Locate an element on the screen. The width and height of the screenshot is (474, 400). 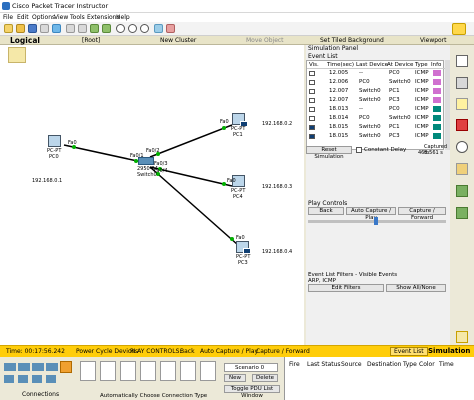
new-scenario-button: New is located at coordinates (235, 378).